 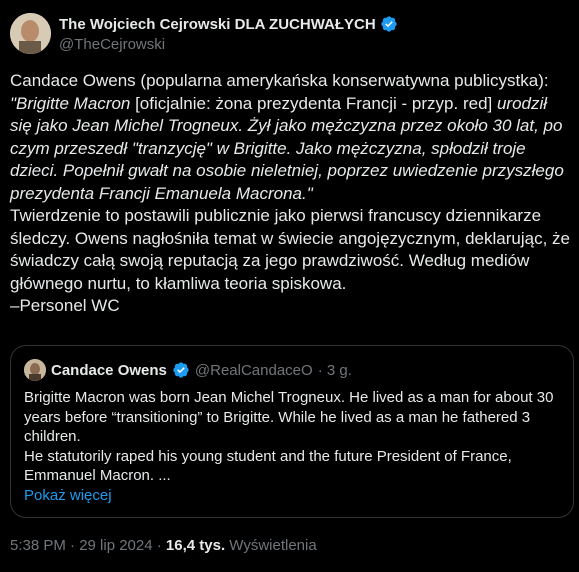 What do you see at coordinates (334, 370) in the screenshot?
I see `quoted-time: · 3 g.` at bounding box center [334, 370].